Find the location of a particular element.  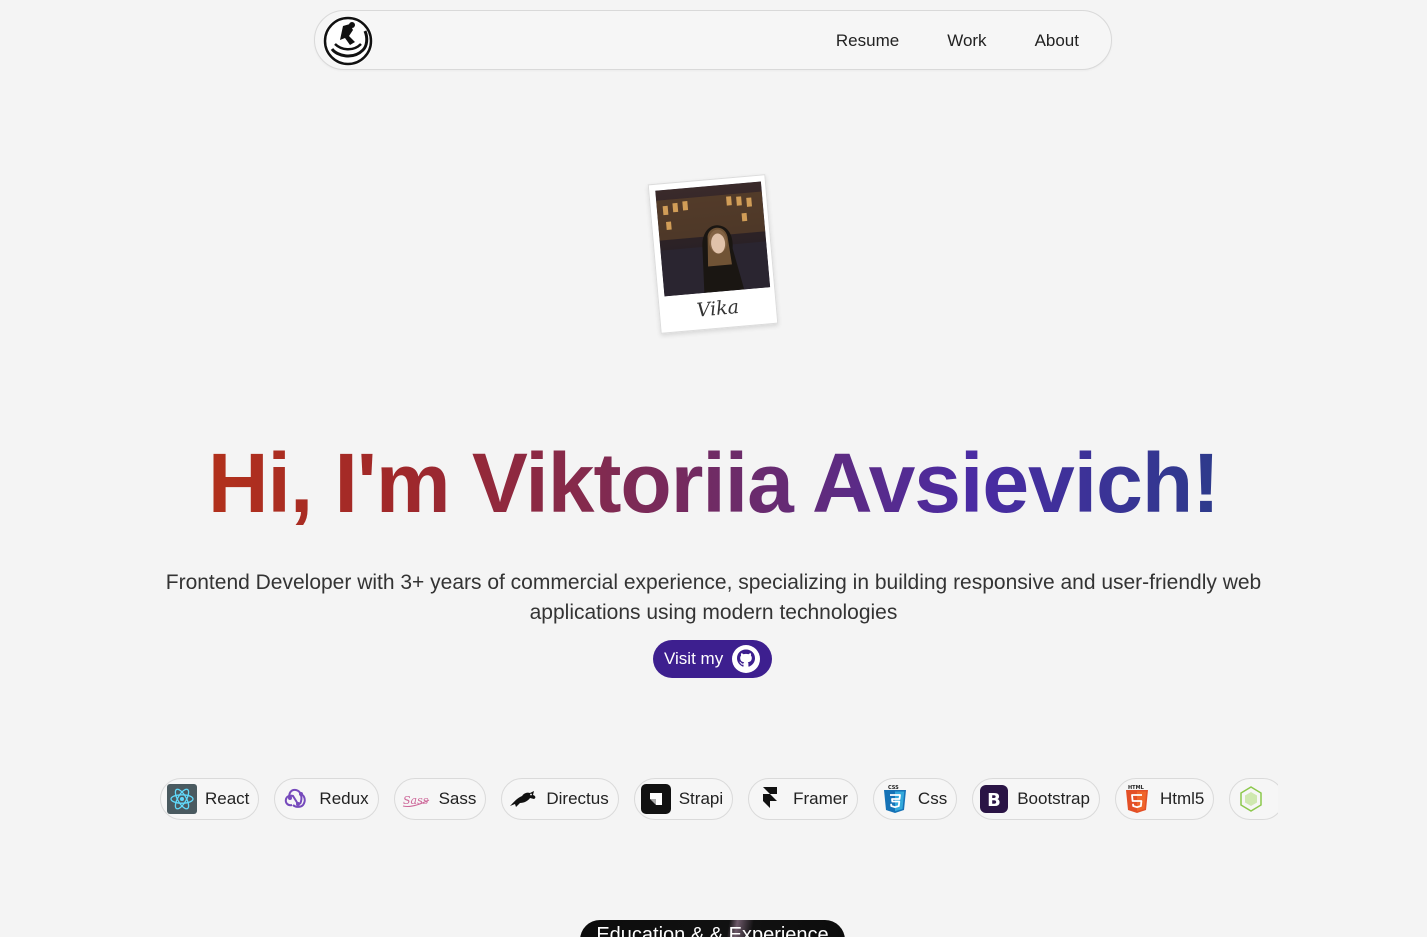

bootstrap-icon: B is located at coordinates (994, 799).